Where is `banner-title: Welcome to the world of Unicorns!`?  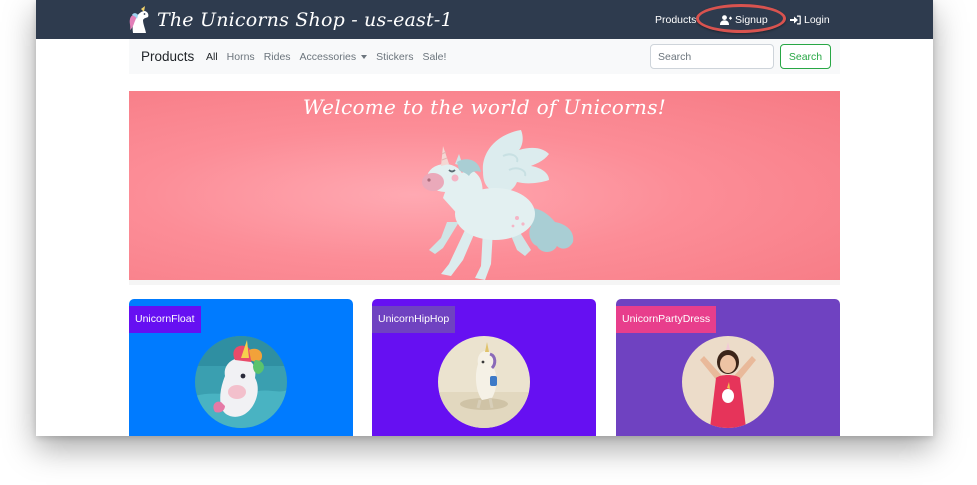 banner-title: Welcome to the world of Unicorns! is located at coordinates (484, 107).